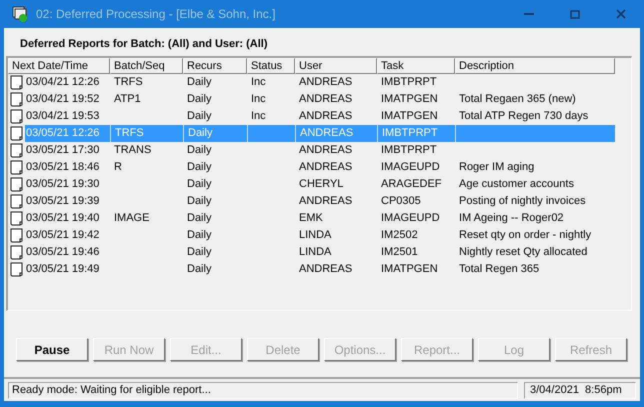 This screenshot has width=644, height=407. What do you see at coordinates (271, 66) in the screenshot?
I see `column-header: Status` at bounding box center [271, 66].